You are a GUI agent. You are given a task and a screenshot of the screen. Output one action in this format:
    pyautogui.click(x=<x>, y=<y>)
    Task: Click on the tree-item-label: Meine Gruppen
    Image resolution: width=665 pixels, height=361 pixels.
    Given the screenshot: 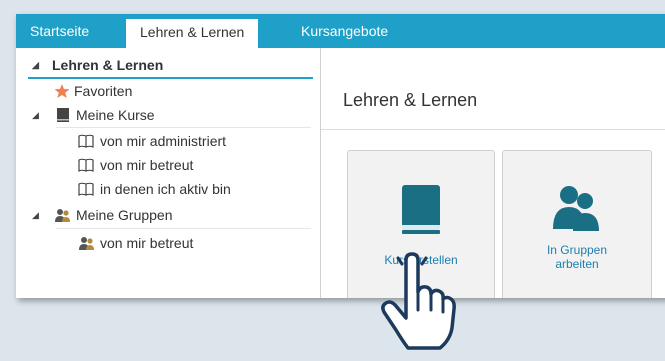 What is the action you would take?
    pyautogui.click(x=124, y=215)
    